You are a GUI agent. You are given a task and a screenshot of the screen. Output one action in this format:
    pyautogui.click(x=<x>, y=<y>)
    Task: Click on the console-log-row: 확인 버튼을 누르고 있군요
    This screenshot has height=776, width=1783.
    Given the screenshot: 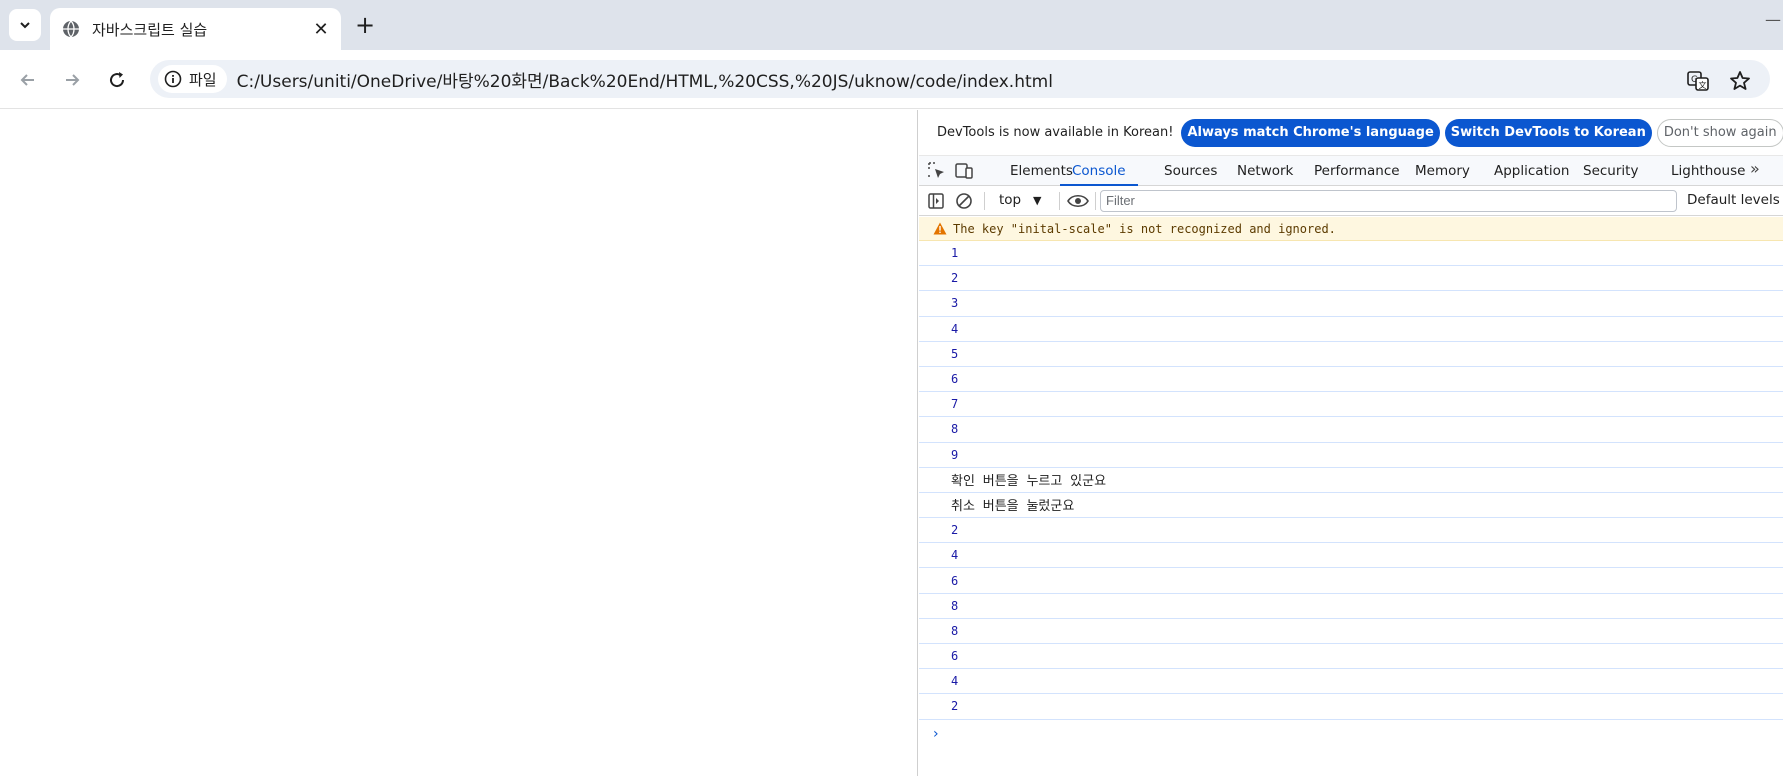 What is the action you would take?
    pyautogui.click(x=1351, y=480)
    